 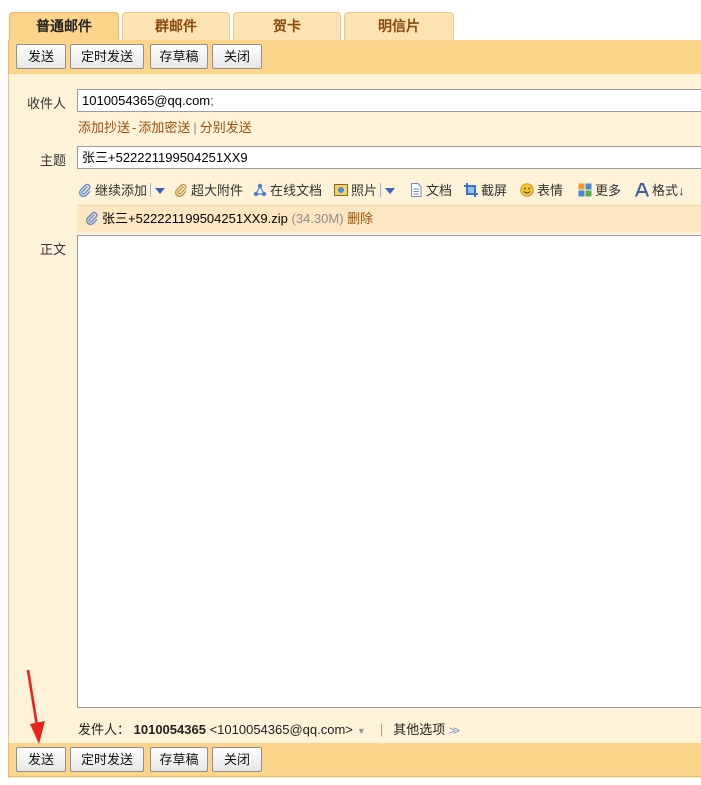 I want to click on document-label: 文档, so click(x=439, y=190).